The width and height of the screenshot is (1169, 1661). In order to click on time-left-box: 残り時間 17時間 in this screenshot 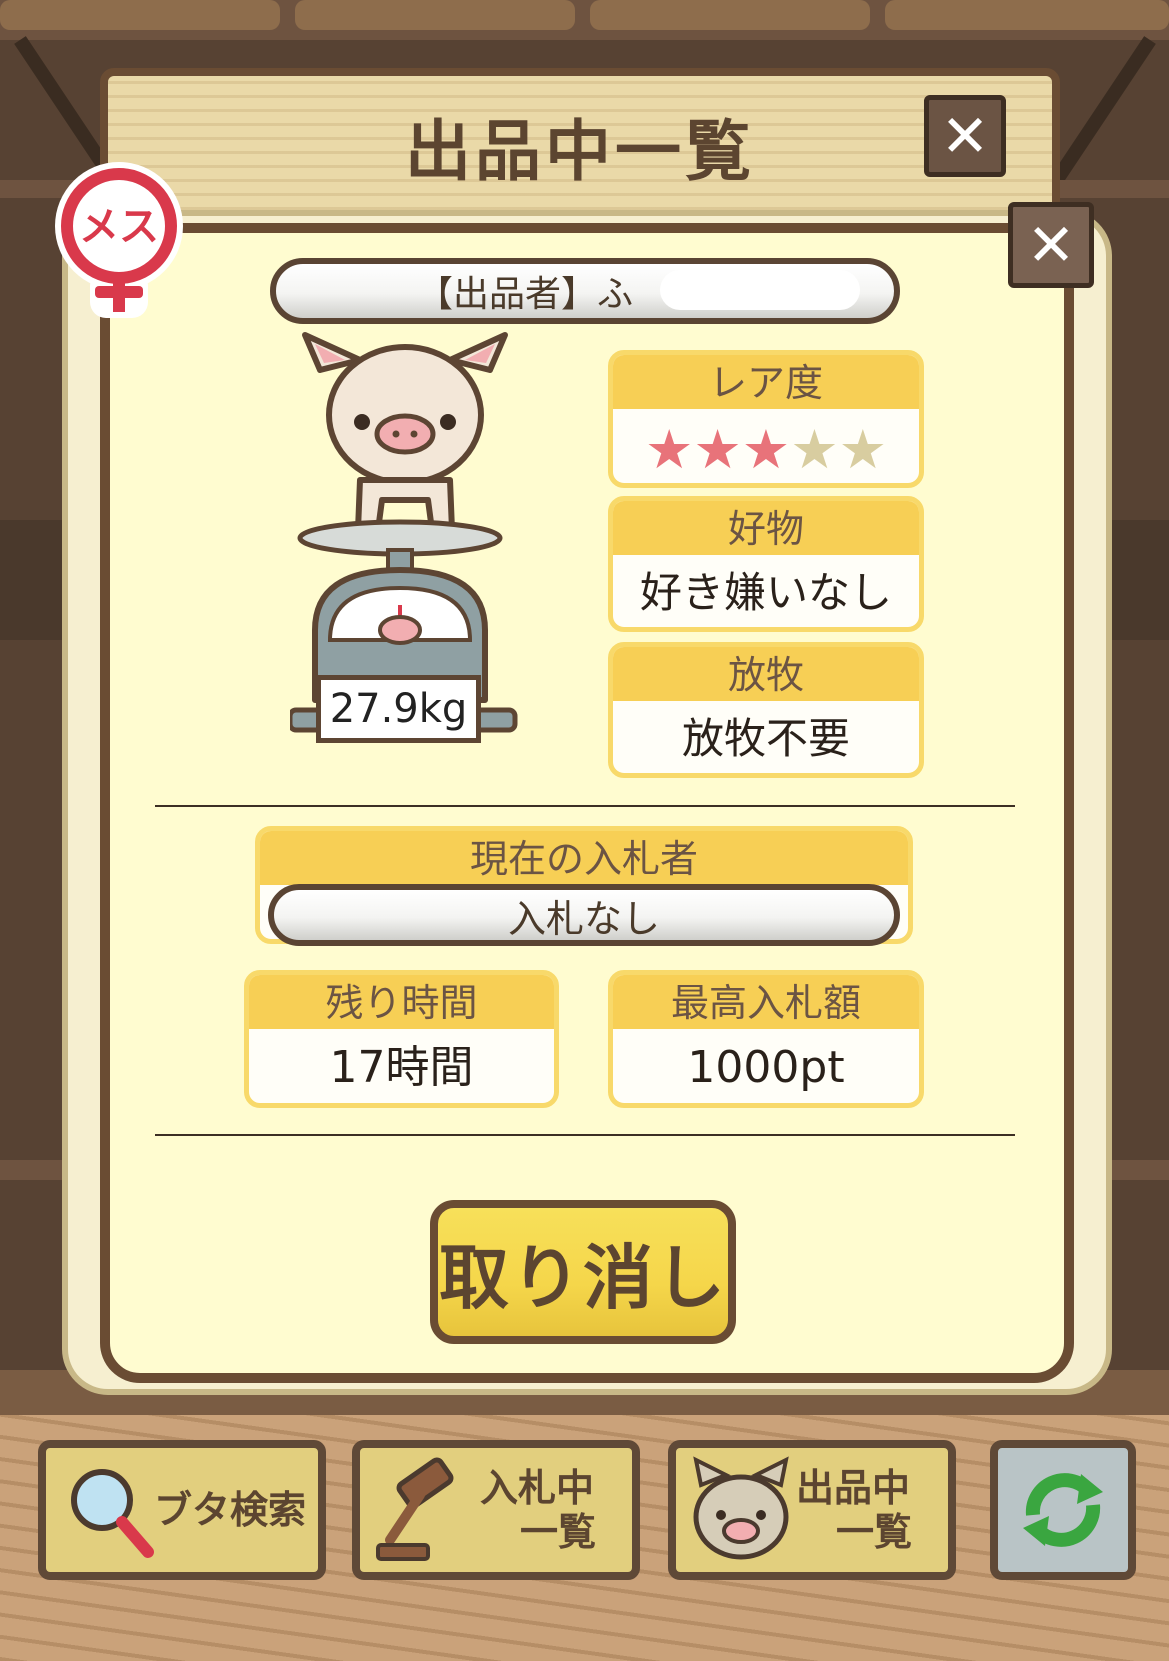, I will do `click(401, 1039)`.